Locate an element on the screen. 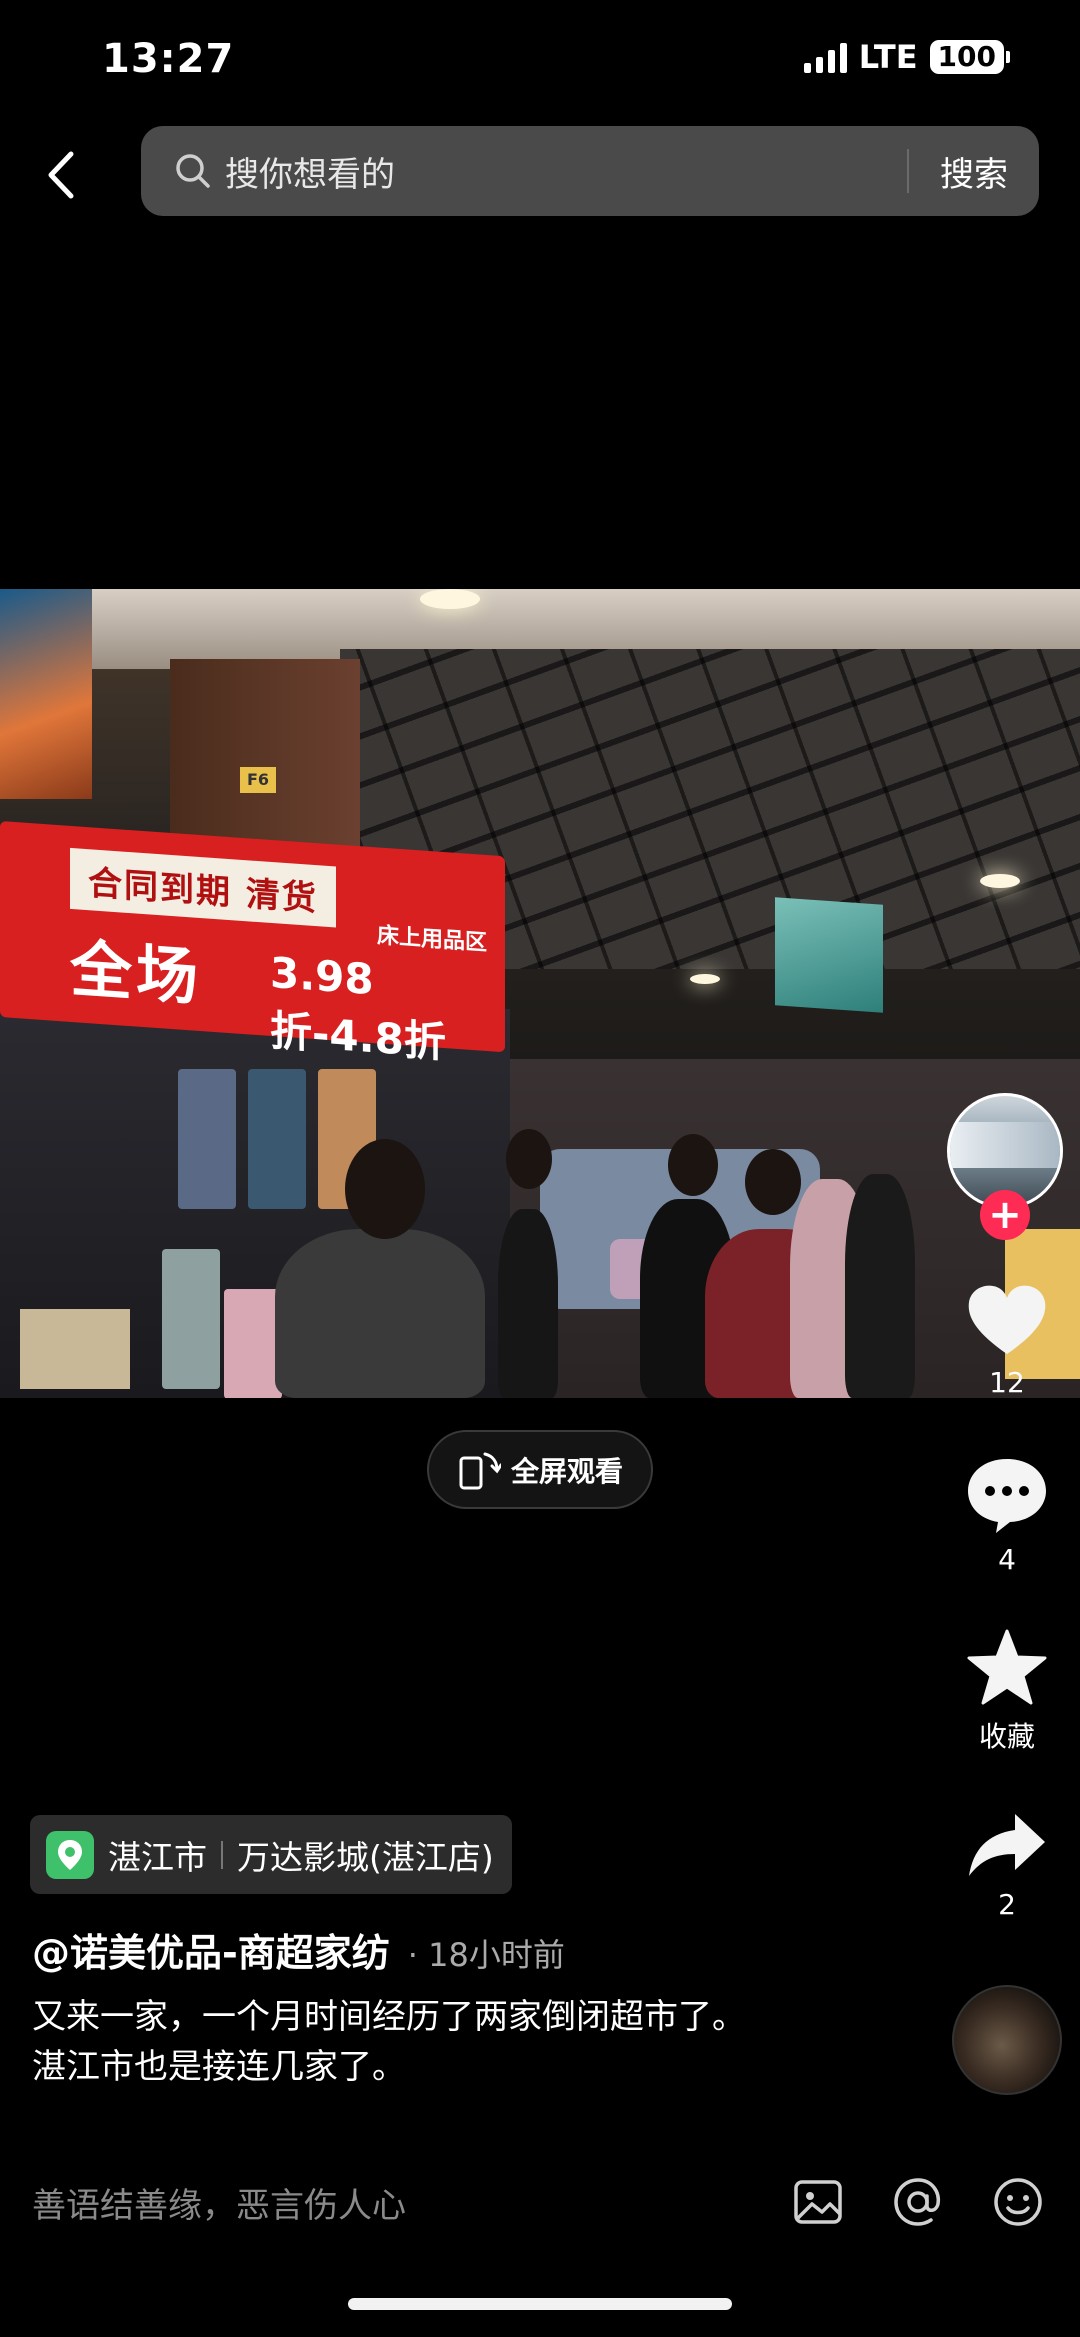 This screenshot has height=2337, width=1080. status-time: 13:27 is located at coordinates (168, 59).